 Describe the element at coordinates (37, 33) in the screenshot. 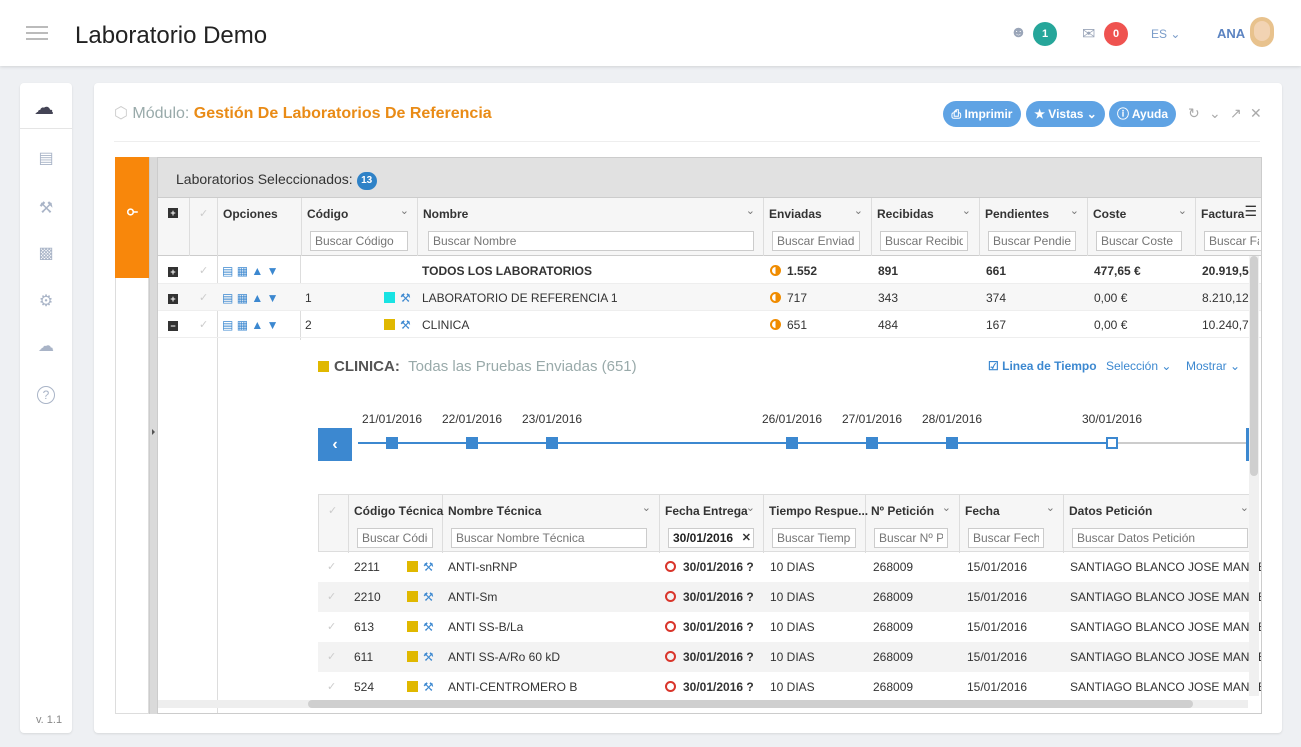

I see `menu-icon` at that location.